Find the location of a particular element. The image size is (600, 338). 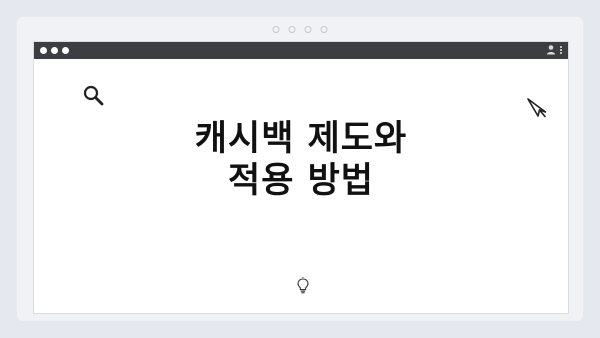

title-line-1: 캐시백 제도와 is located at coordinates (301, 139).